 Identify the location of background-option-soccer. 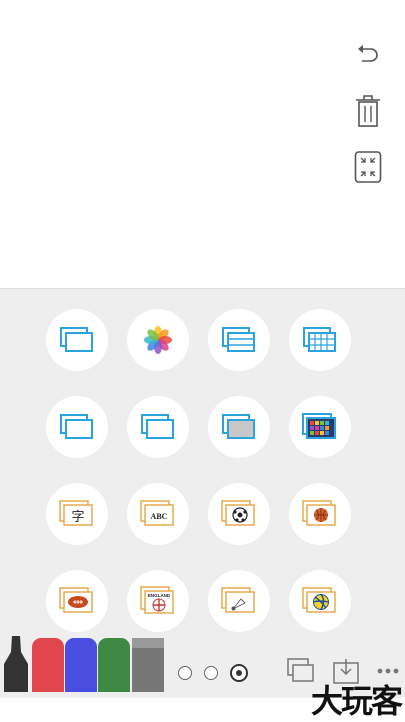
(239, 514).